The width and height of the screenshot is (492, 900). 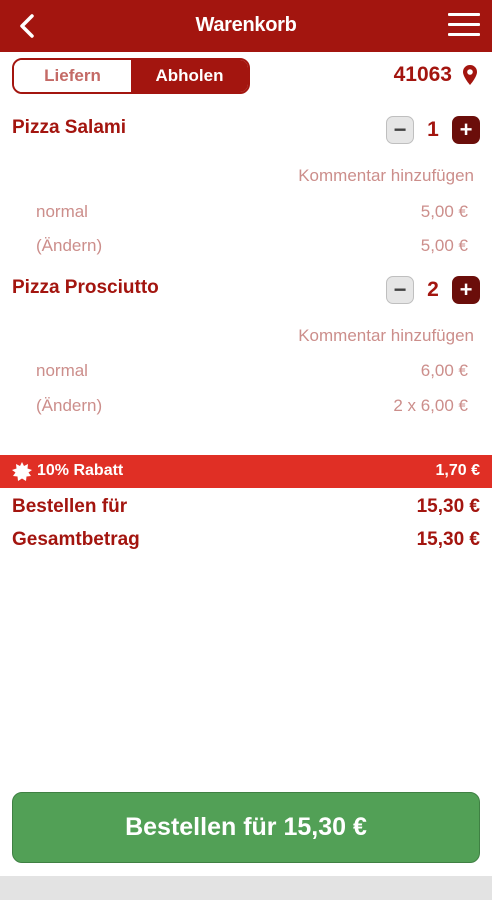 I want to click on page-title: Warenkorb, so click(x=246, y=25).